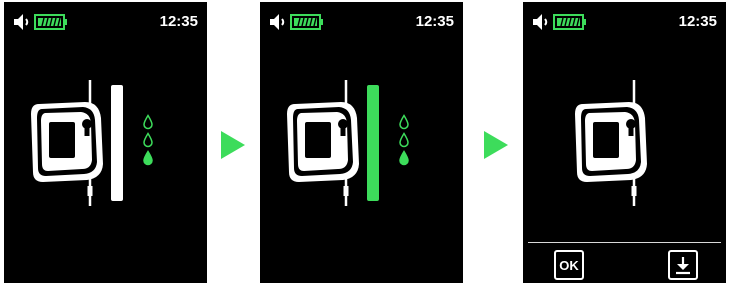 The width and height of the screenshot is (729, 283). Describe the element at coordinates (624, 242) in the screenshot. I see `softkey-divider` at that location.